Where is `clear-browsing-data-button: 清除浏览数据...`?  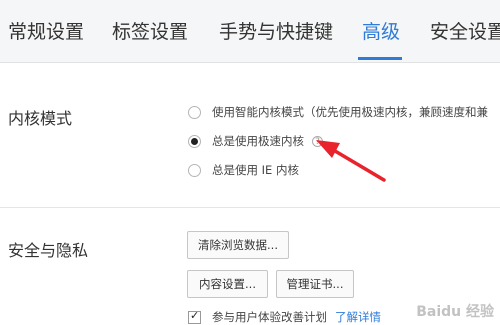 clear-browsing-data-button: 清除浏览数据... is located at coordinates (238, 245).